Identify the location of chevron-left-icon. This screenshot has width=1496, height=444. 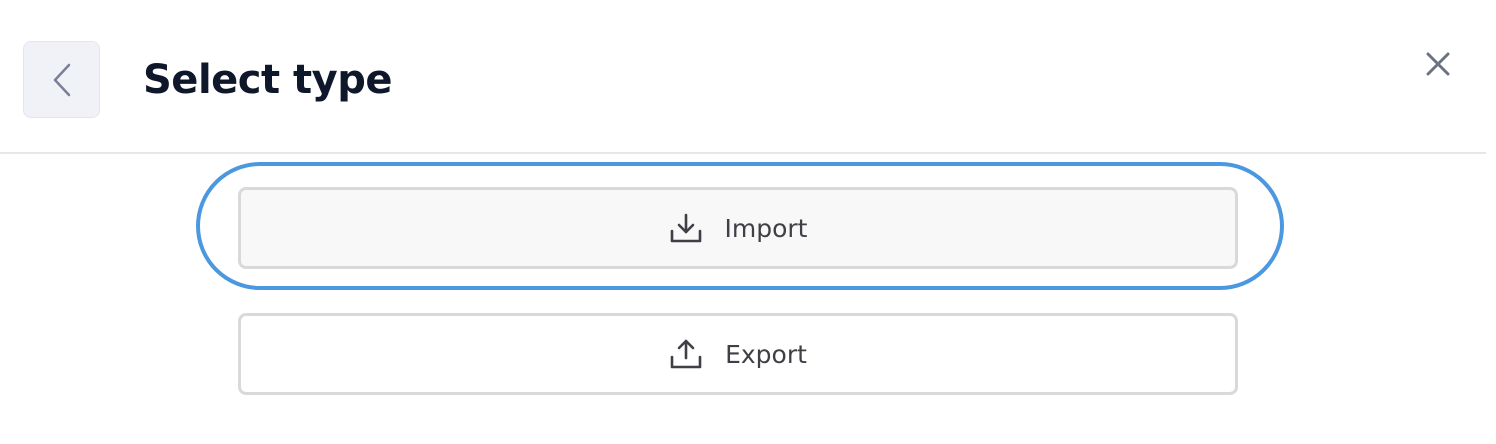
(62, 80).